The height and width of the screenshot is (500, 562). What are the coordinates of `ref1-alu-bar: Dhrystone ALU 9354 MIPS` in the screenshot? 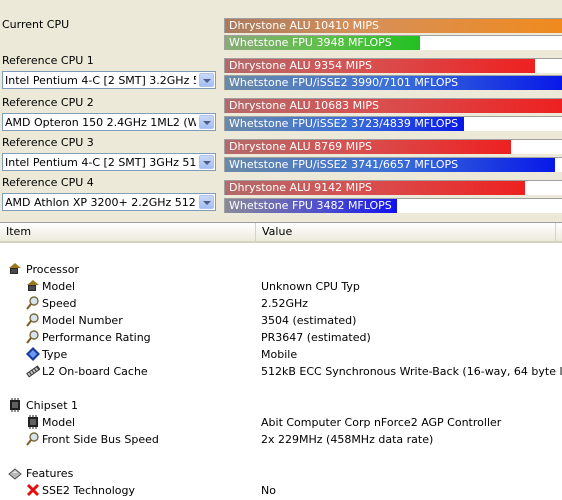 It's located at (393, 65).